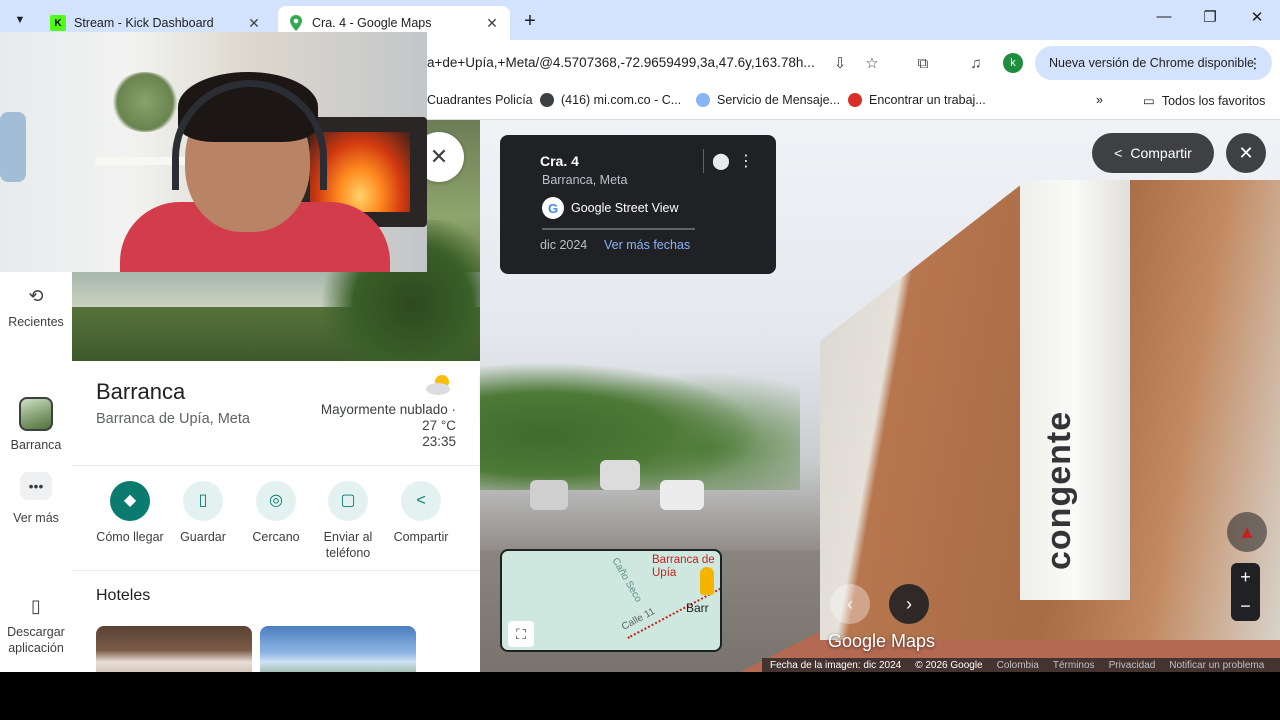 Image resolution: width=1280 pixels, height=720 pixels. Describe the element at coordinates (707, 581) in the screenshot. I see `pegman-icon` at that location.